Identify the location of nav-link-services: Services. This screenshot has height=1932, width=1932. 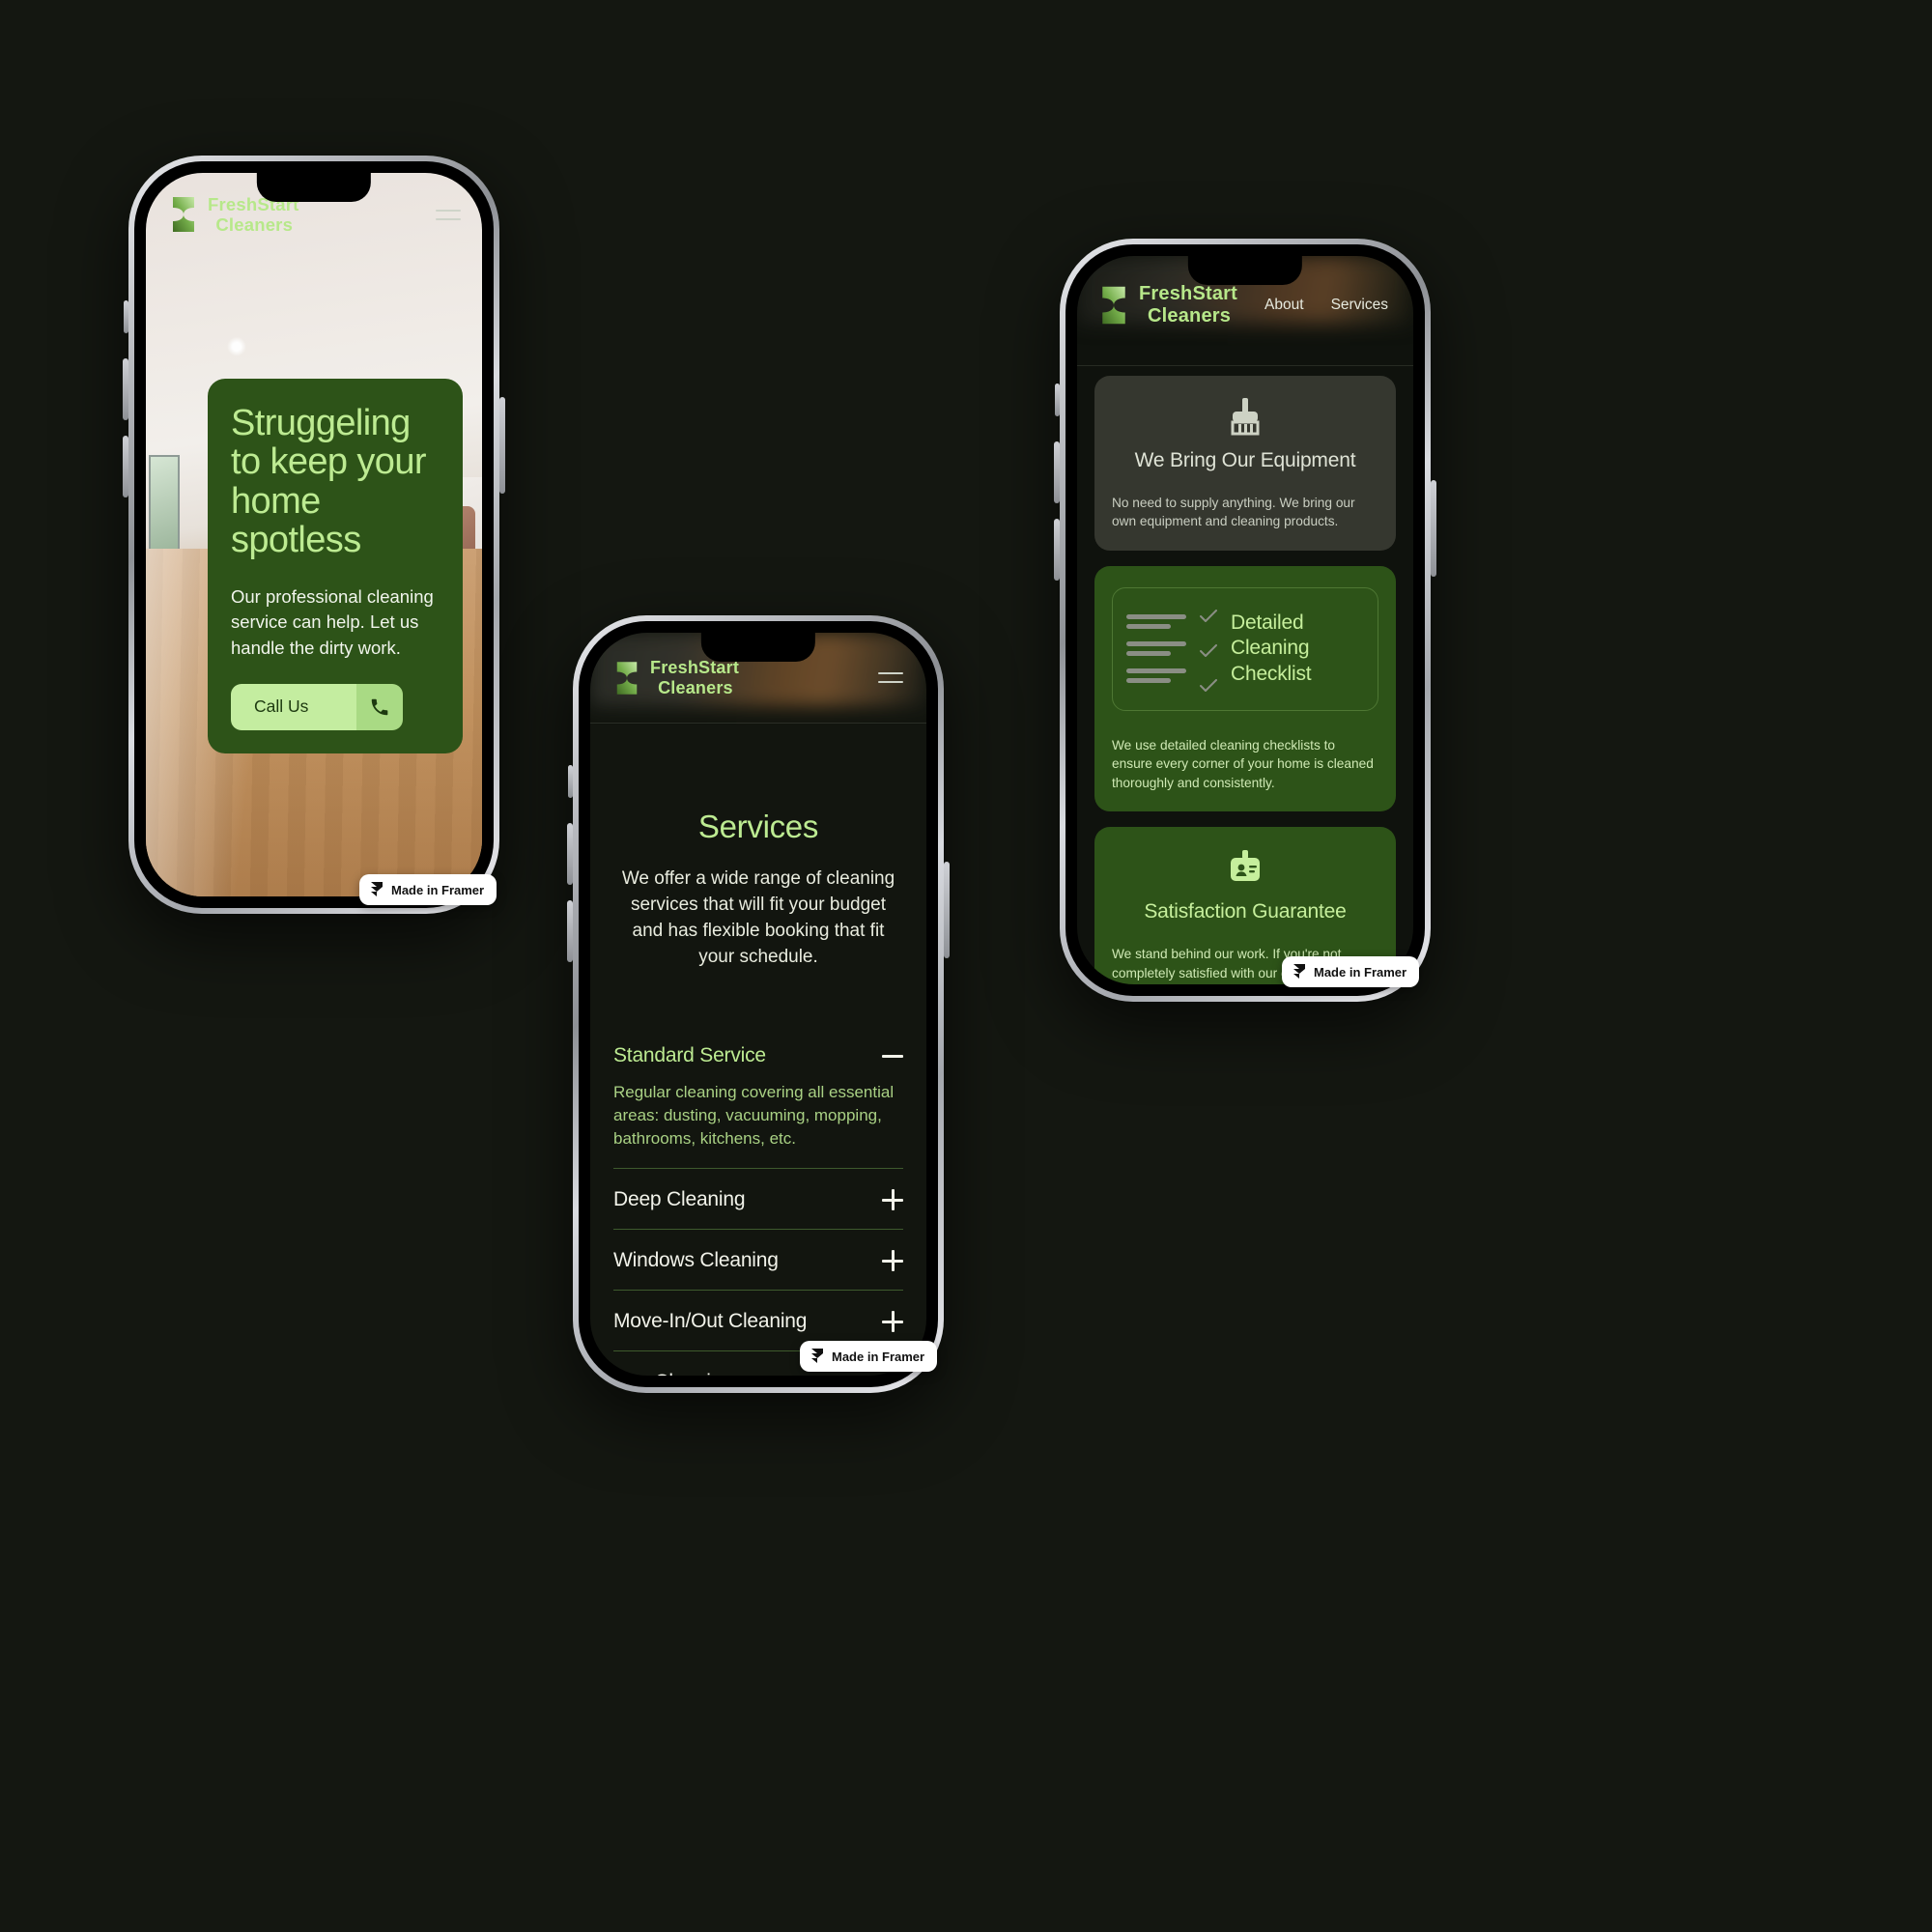
(1359, 305).